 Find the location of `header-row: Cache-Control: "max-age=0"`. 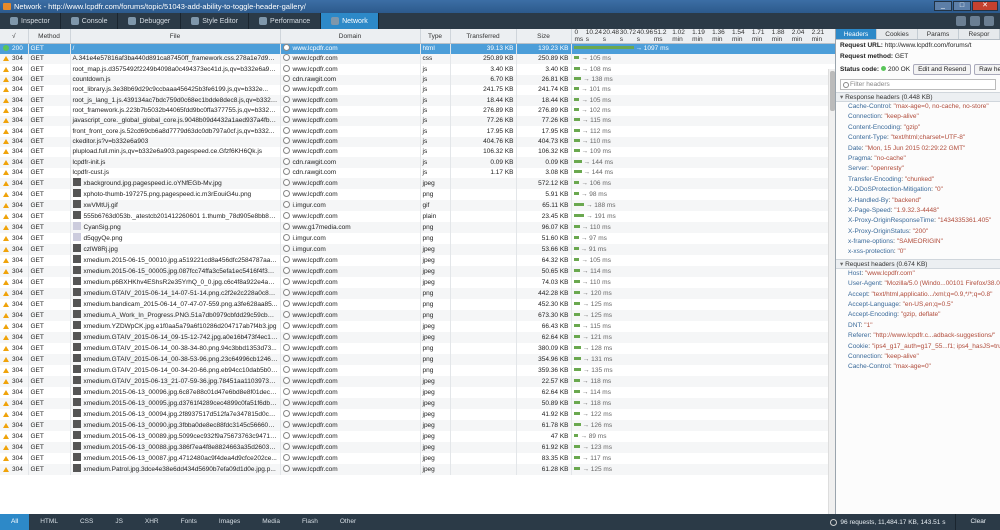

header-row: Cache-Control: "max-age=0" is located at coordinates (918, 367).